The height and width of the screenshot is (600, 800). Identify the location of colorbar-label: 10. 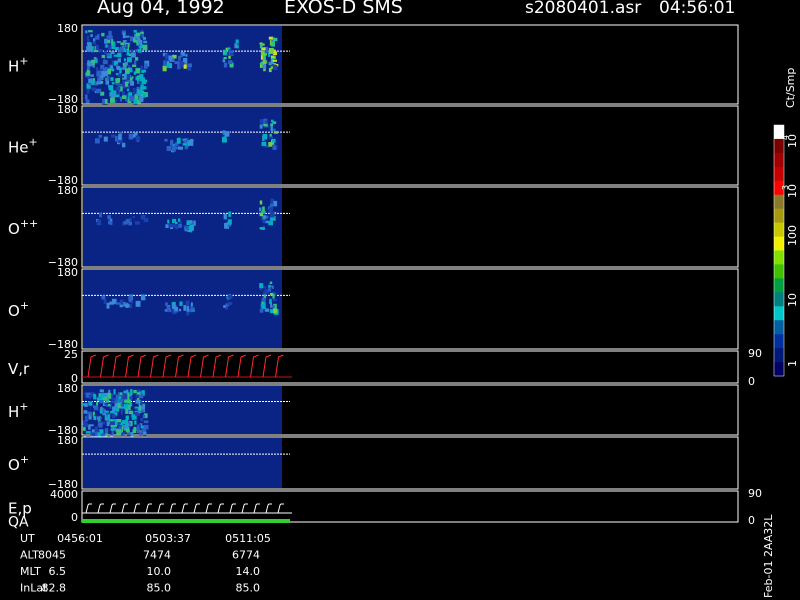
(792, 300).